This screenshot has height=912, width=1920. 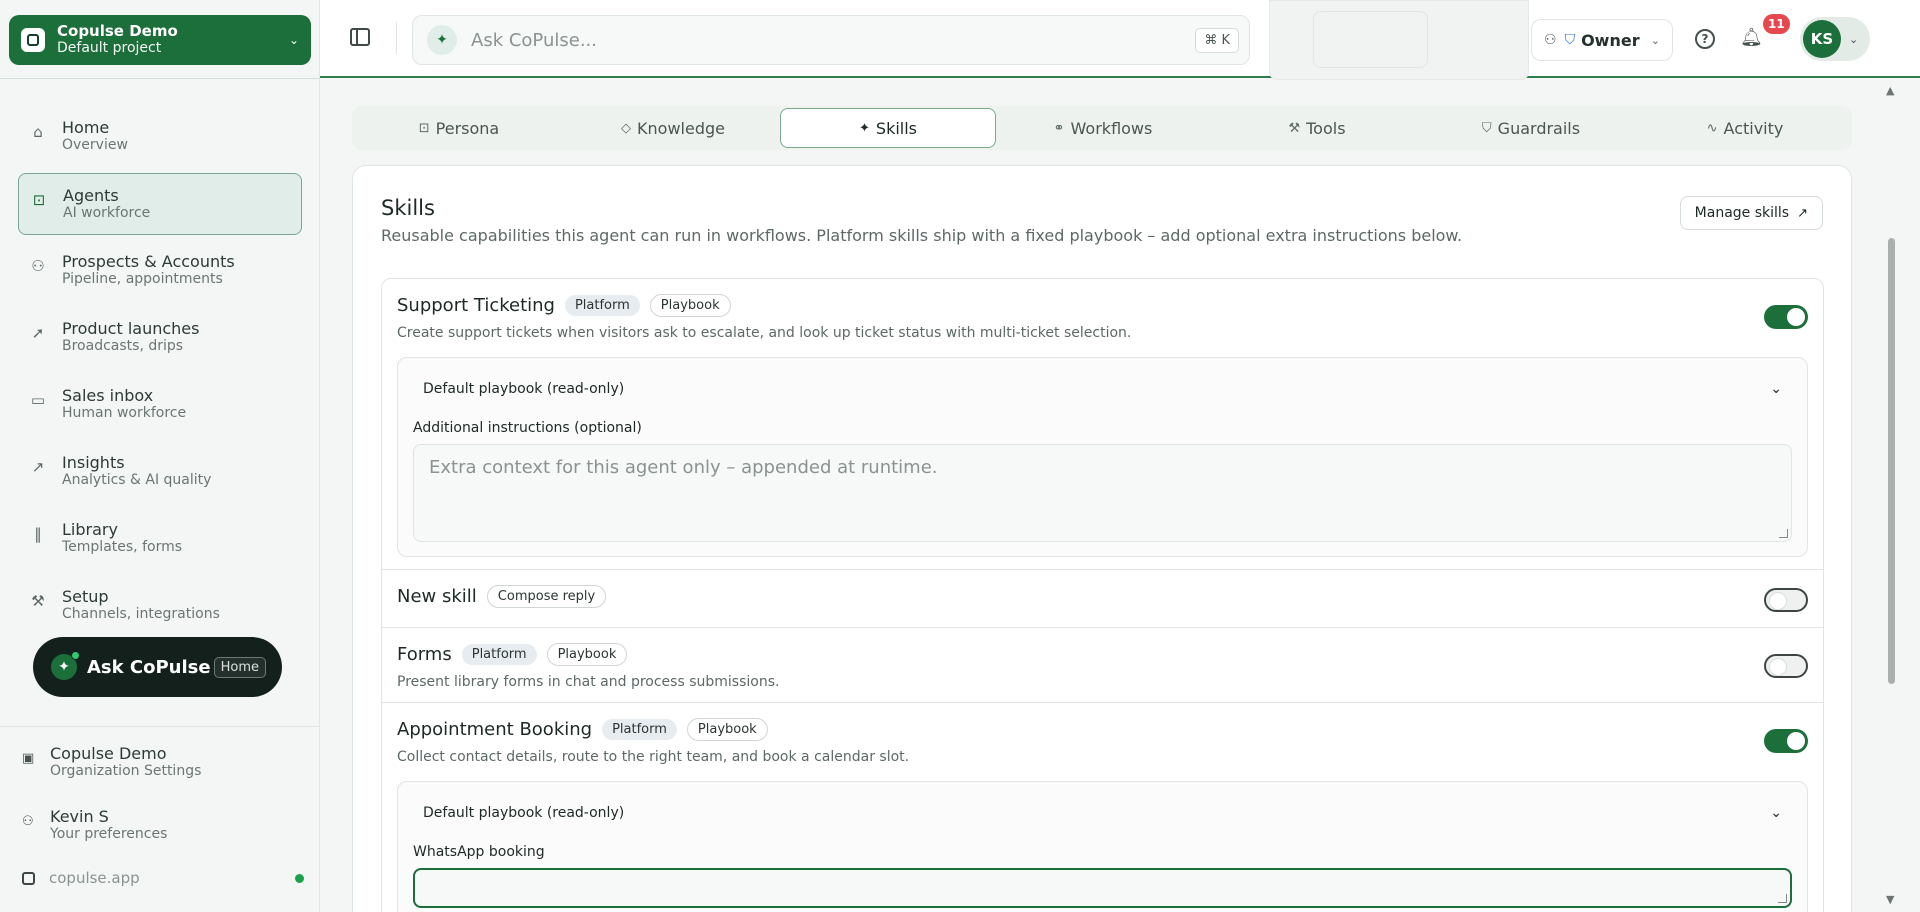 What do you see at coordinates (163, 878) in the screenshot?
I see `domain-row: copulse.app` at bounding box center [163, 878].